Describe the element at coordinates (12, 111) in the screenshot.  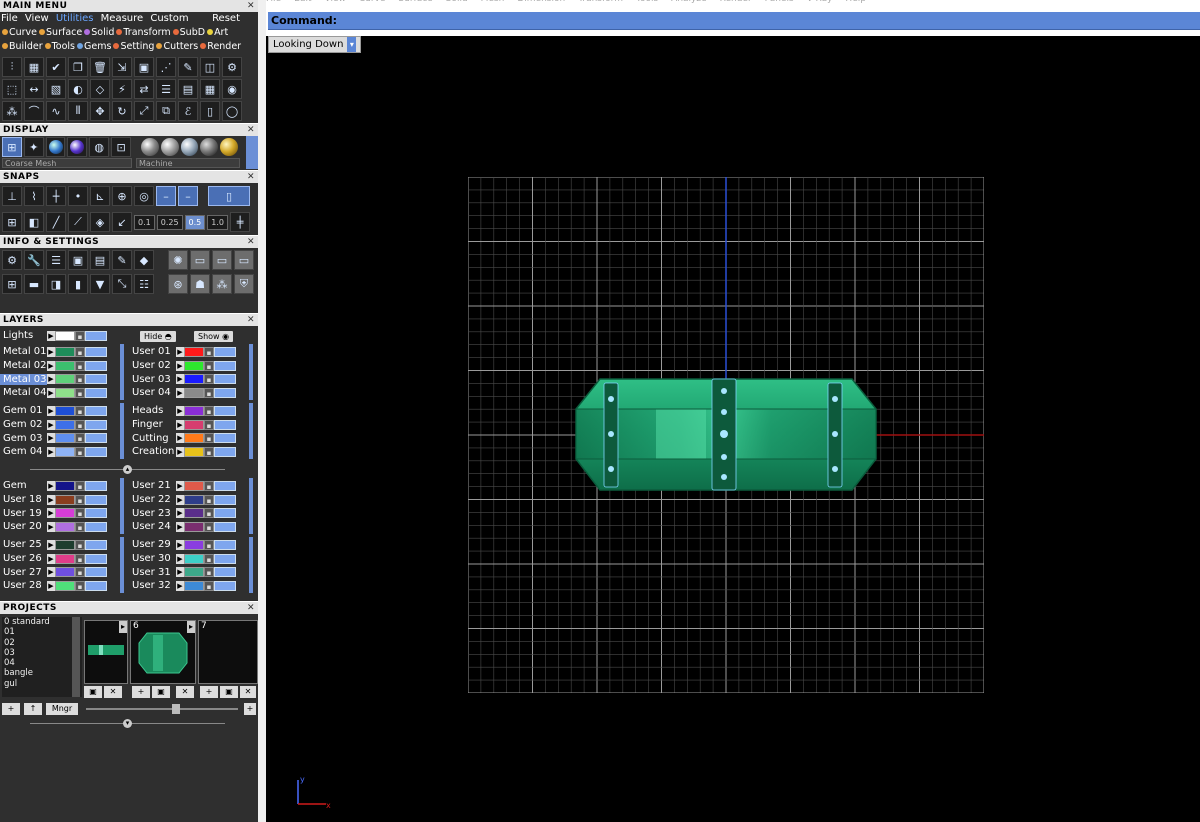
I see `gem-cluster-icon: ⁂` at that location.